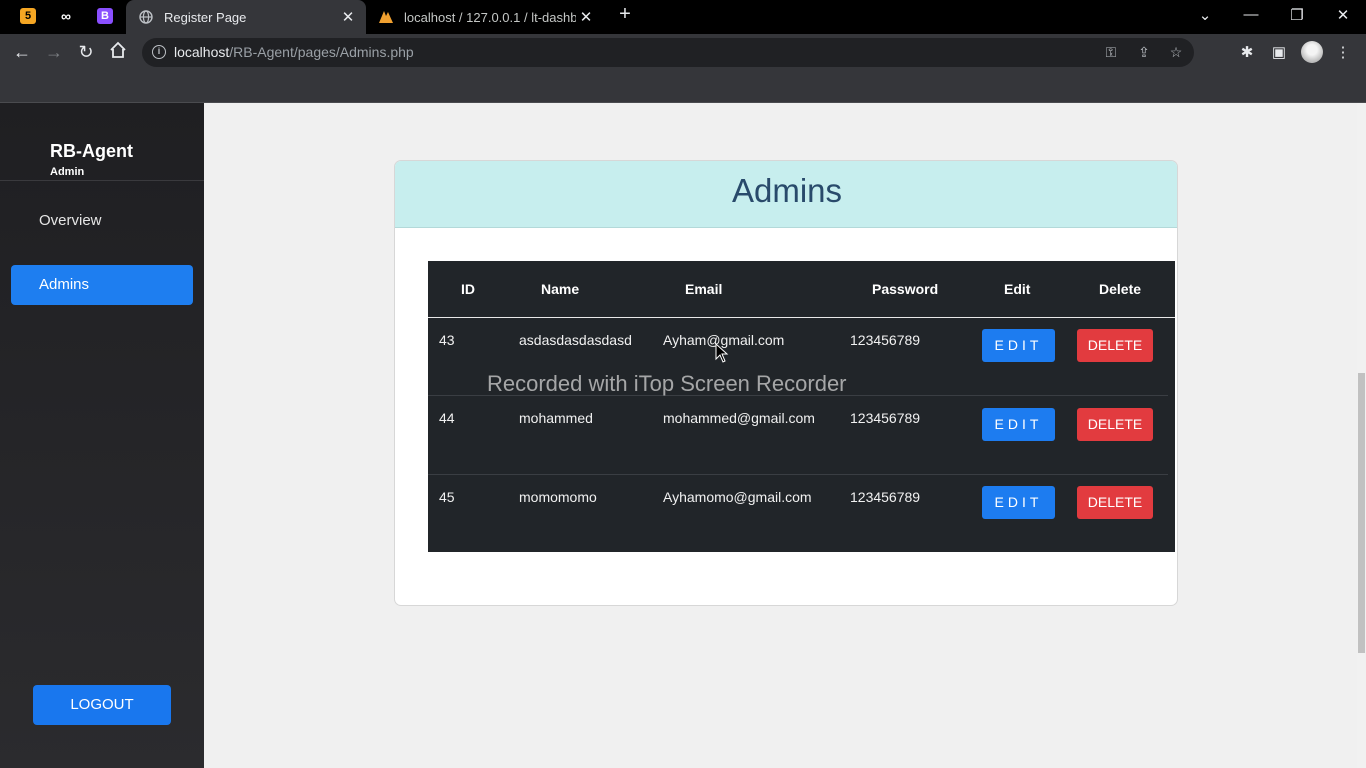  I want to click on tab-register-page: Register Page ✕, so click(246, 17).